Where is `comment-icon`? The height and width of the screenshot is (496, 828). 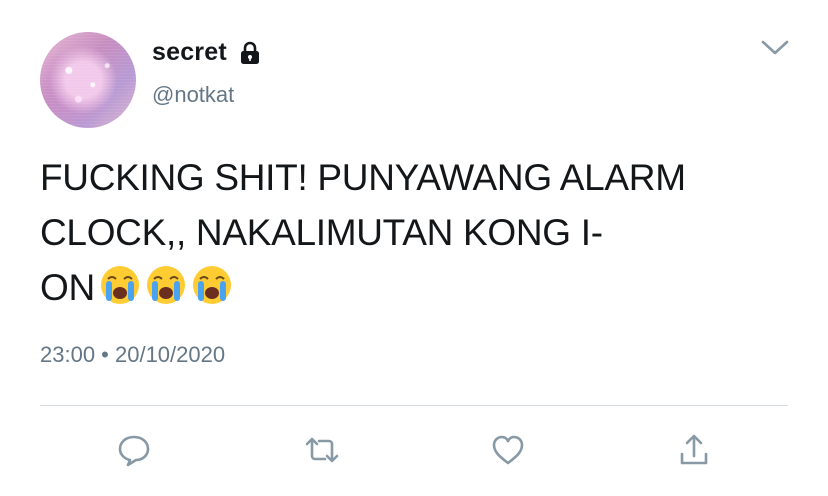
comment-icon is located at coordinates (134, 450).